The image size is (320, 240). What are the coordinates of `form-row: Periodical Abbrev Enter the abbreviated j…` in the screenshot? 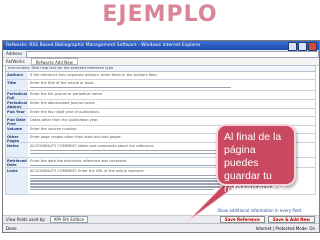 It's located at (160, 104).